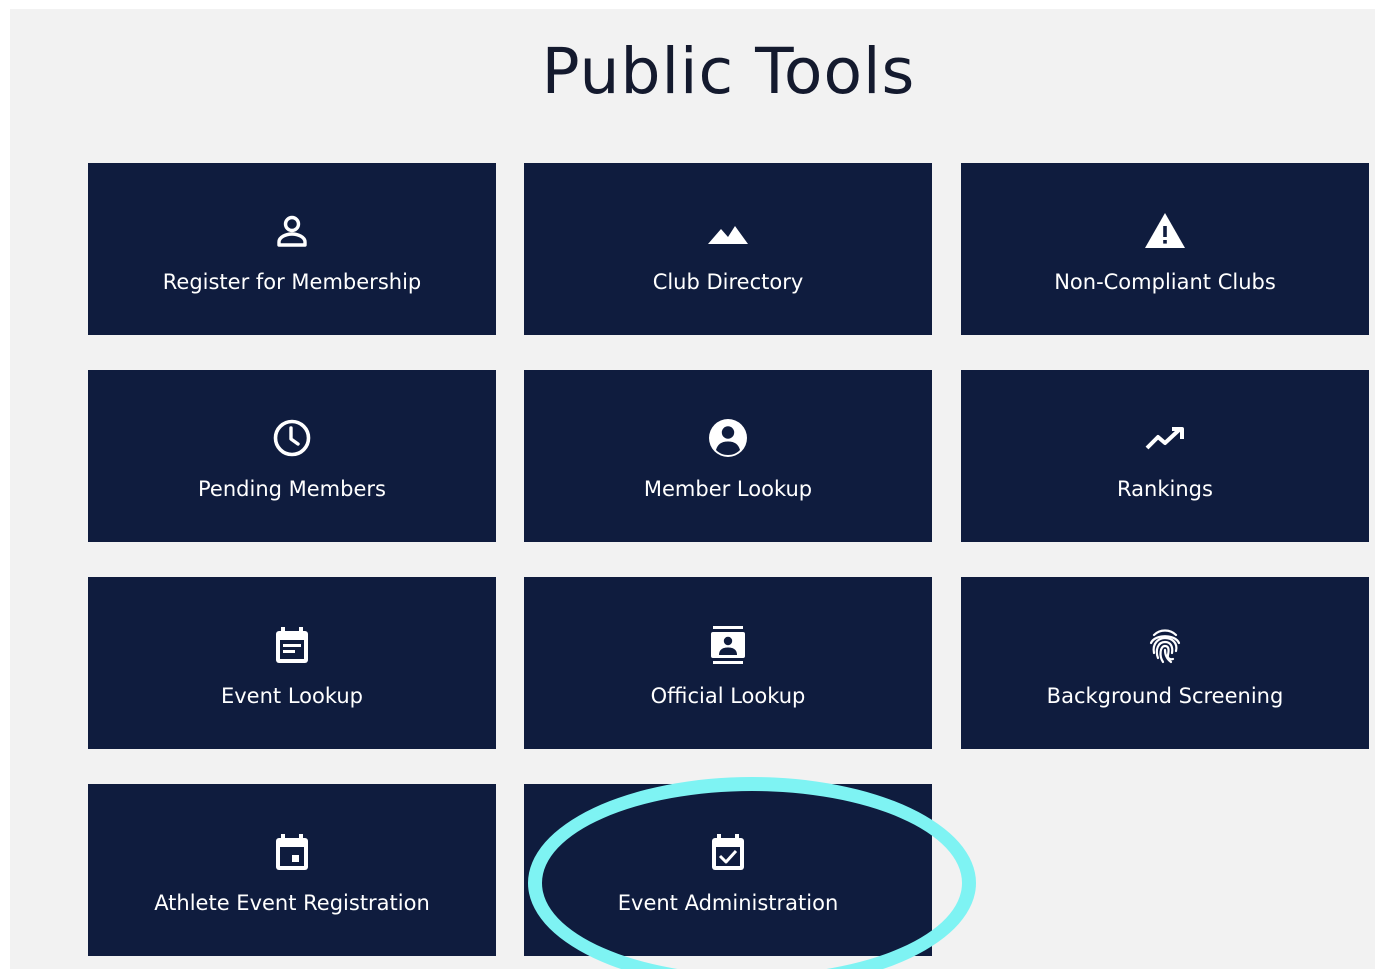 The height and width of the screenshot is (969, 1375). What do you see at coordinates (292, 645) in the screenshot?
I see `calendar-notes-icon` at bounding box center [292, 645].